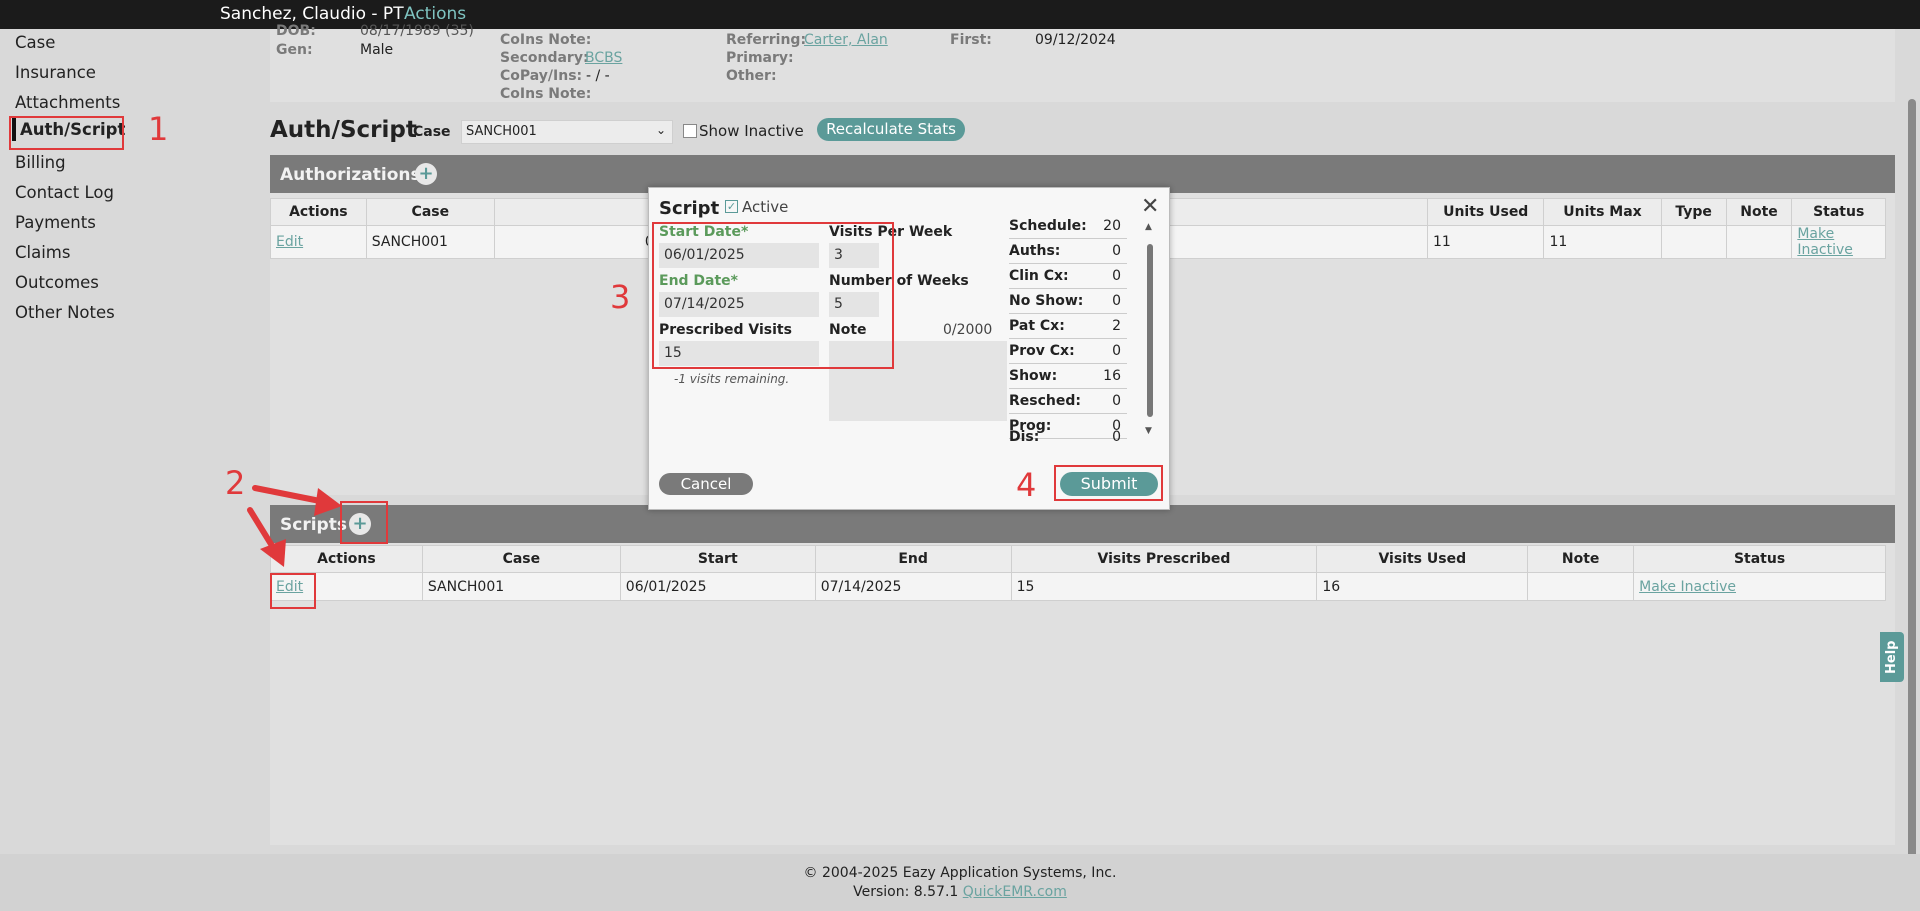  I want to click on authorizations-title: Authorizations, so click(350, 175).